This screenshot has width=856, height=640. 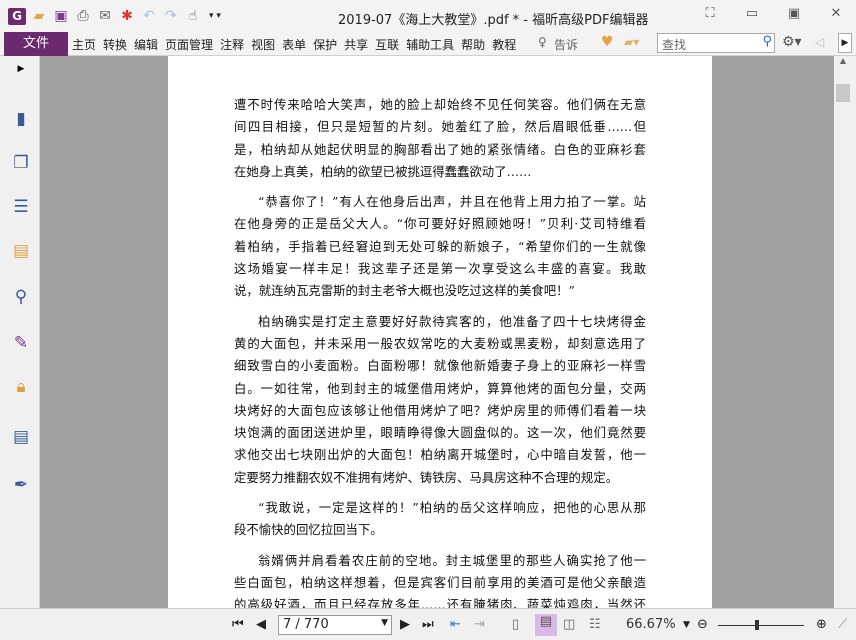 What do you see at coordinates (384, 623) in the screenshot?
I see `page-dropdown-icon: ▼` at bounding box center [384, 623].